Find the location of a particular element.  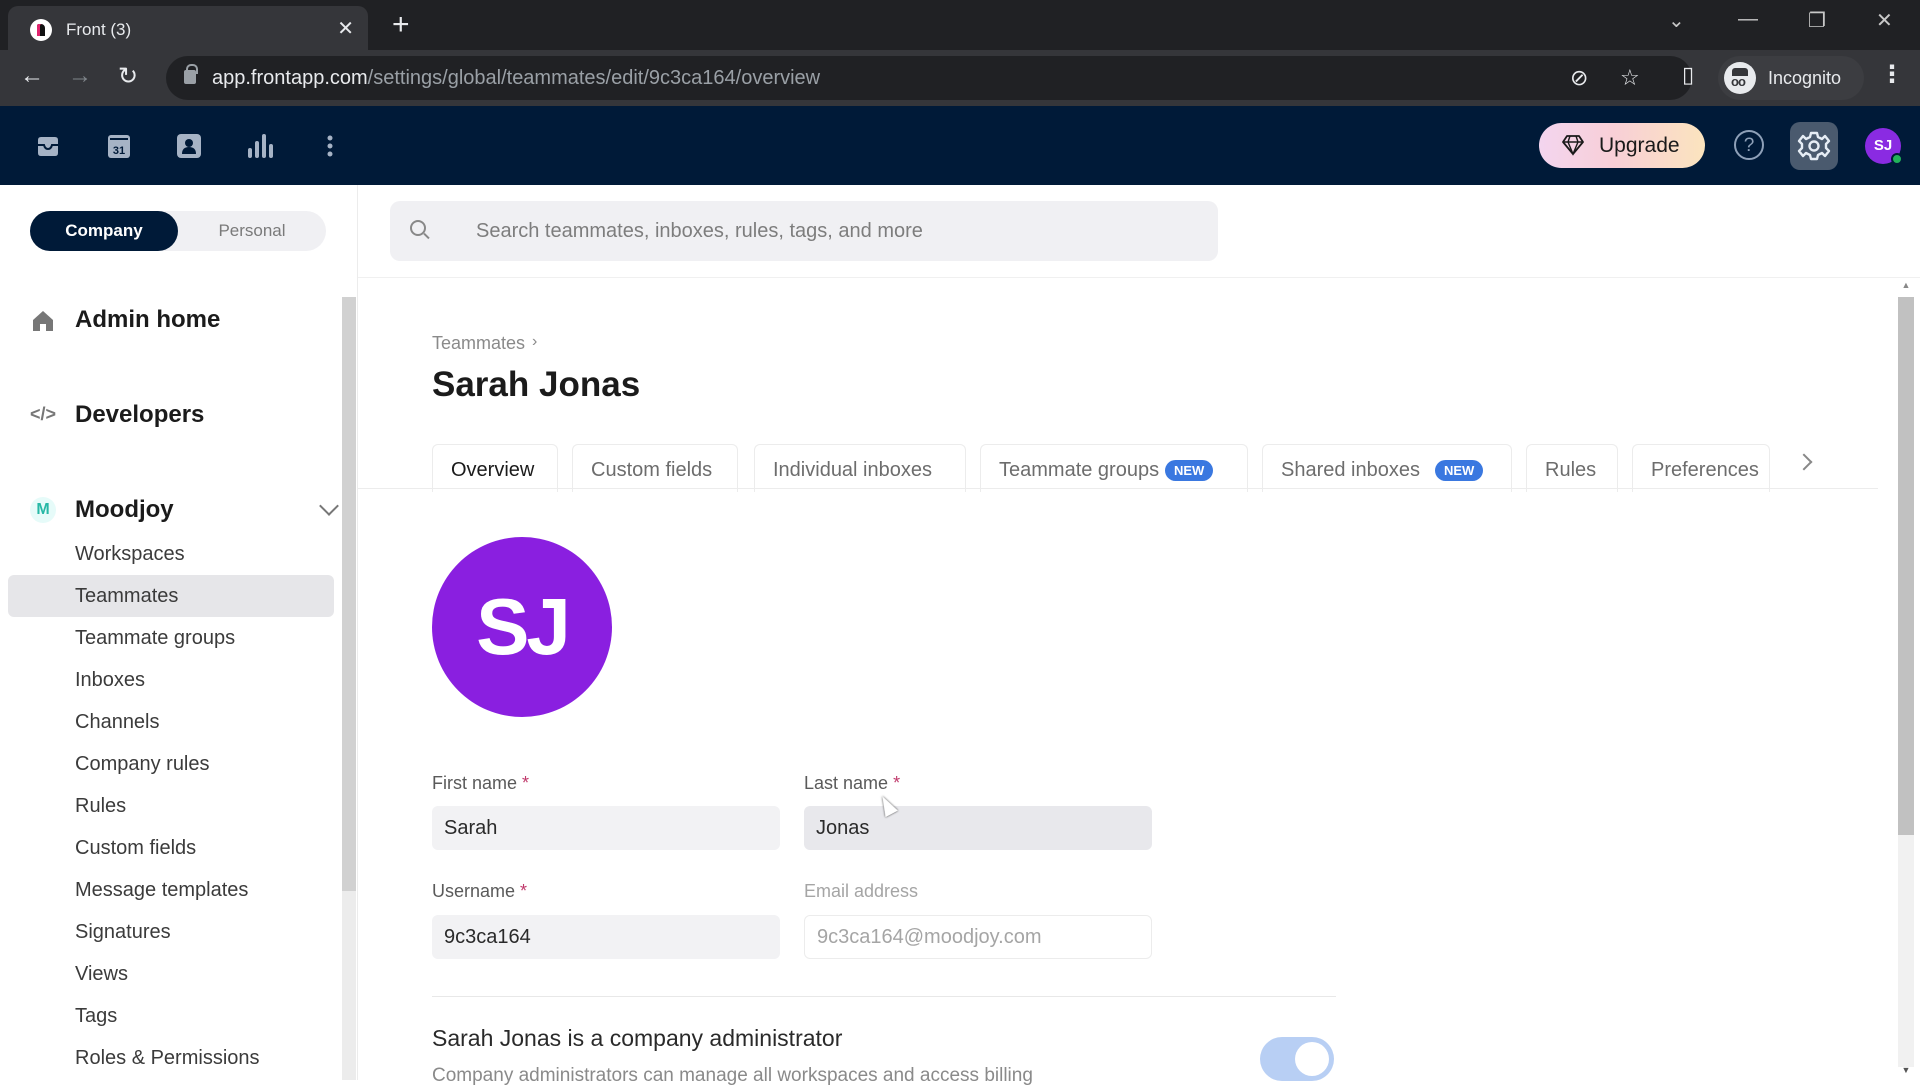

tab-preferences: Preferences is located at coordinates (1701, 468).